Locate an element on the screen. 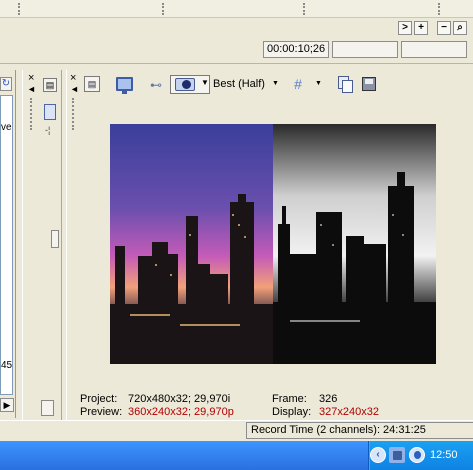 The image size is (473, 470). zoom-in-button: + is located at coordinates (421, 28).